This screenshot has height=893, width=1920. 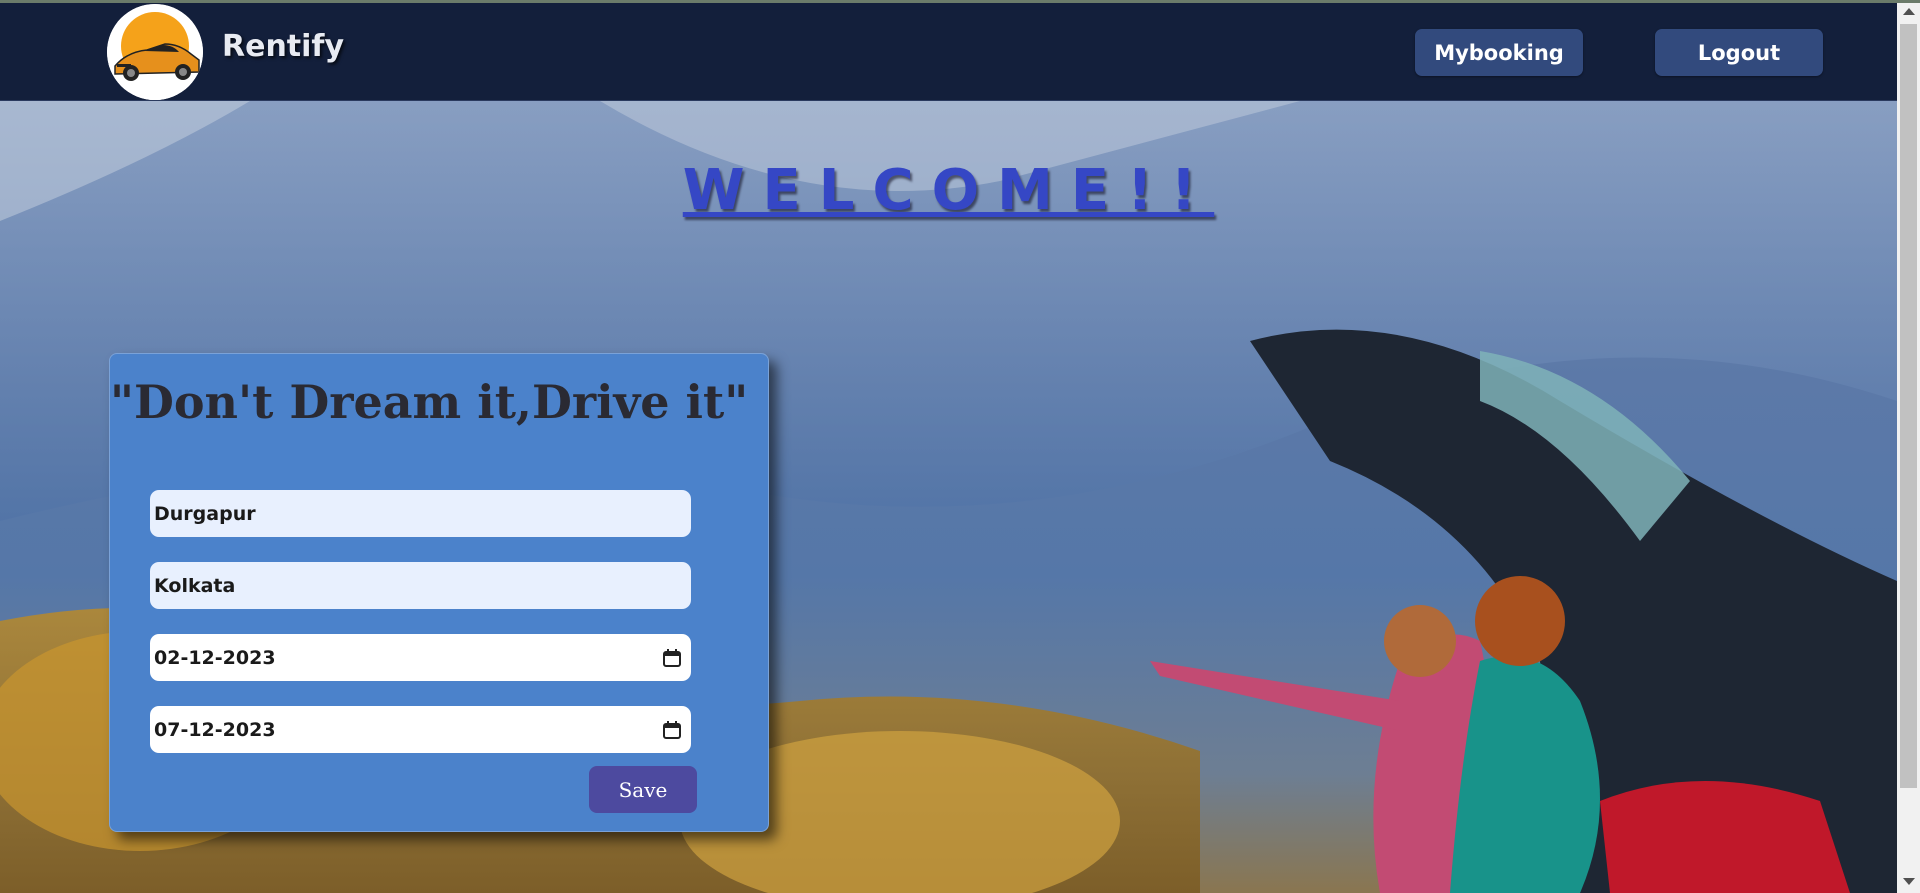 What do you see at coordinates (205, 513) in the screenshot?
I see `from-location-value: Durgapur` at bounding box center [205, 513].